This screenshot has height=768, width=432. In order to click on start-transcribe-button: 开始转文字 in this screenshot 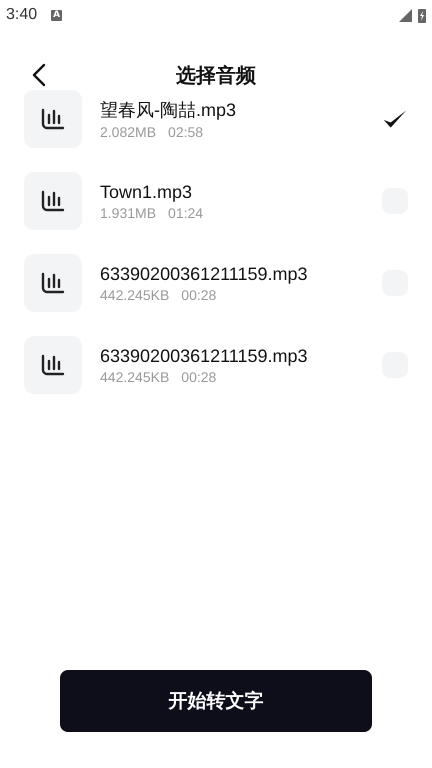, I will do `click(216, 701)`.